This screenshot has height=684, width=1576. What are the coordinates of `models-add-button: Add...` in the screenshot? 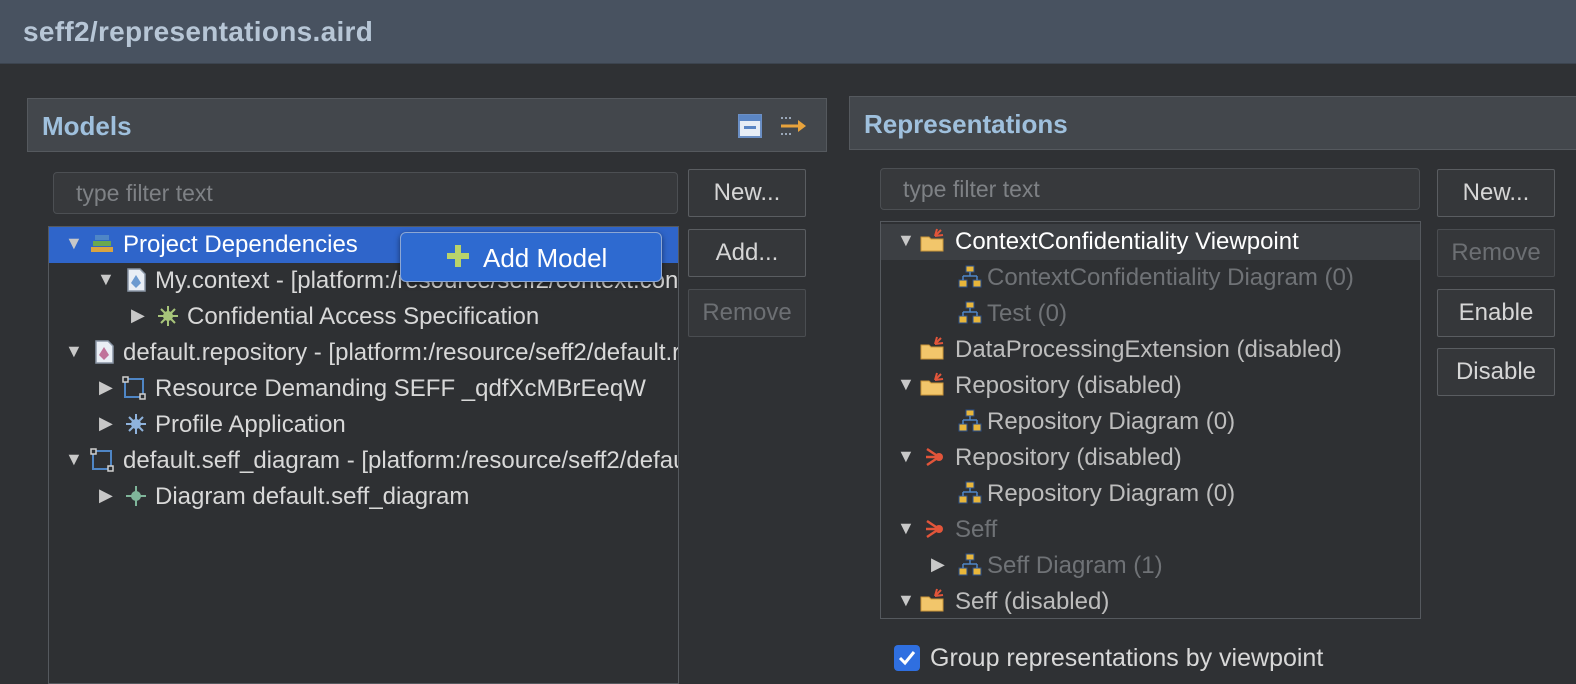 It's located at (747, 253).